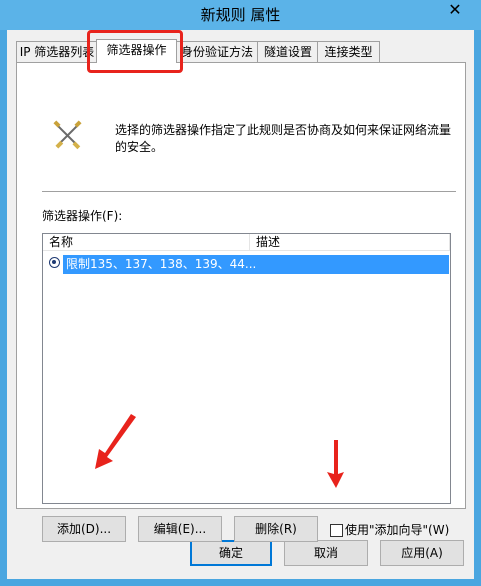  What do you see at coordinates (57, 51) in the screenshot?
I see `tab-ip-filter-list: IP 筛选器列表` at bounding box center [57, 51].